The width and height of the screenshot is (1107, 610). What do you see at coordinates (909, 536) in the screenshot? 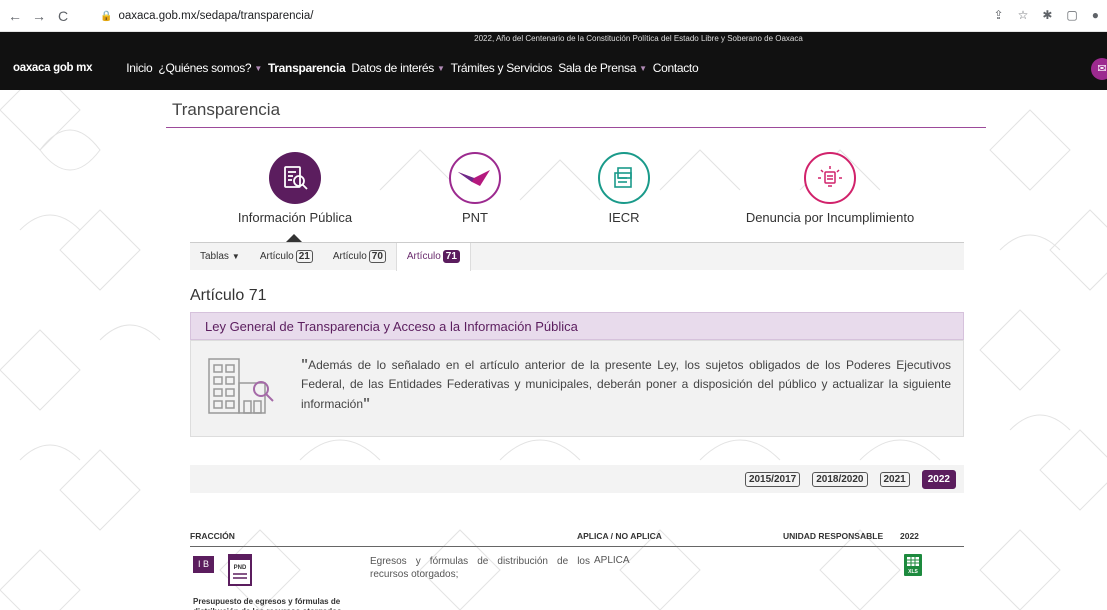
I see `col-year: 2022` at bounding box center [909, 536].